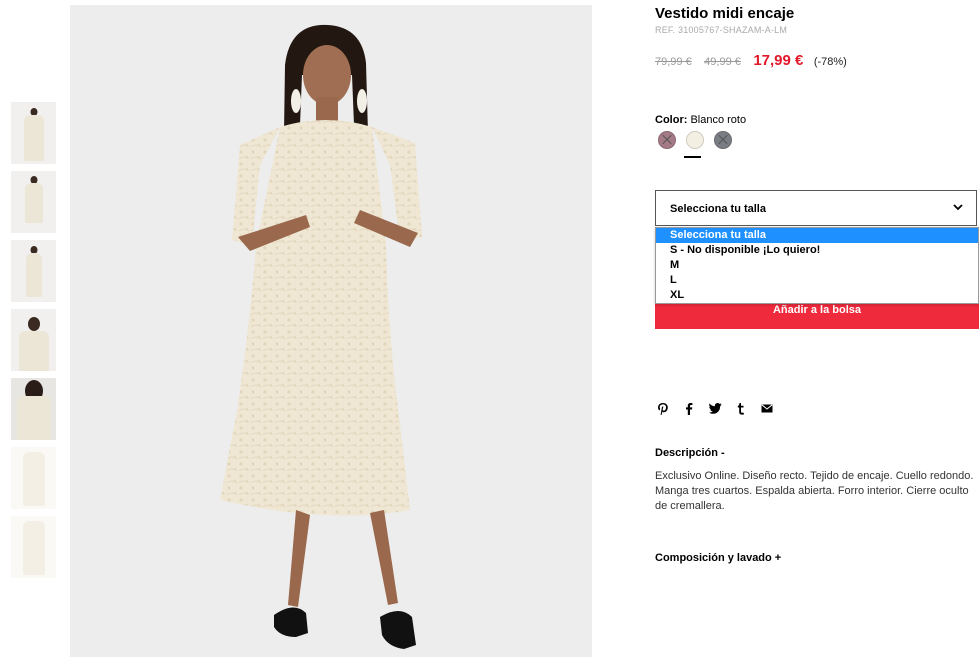 The image size is (979, 657). What do you see at coordinates (817, 235) in the screenshot?
I see `size-option-placeholder: Selecciona tu talla` at bounding box center [817, 235].